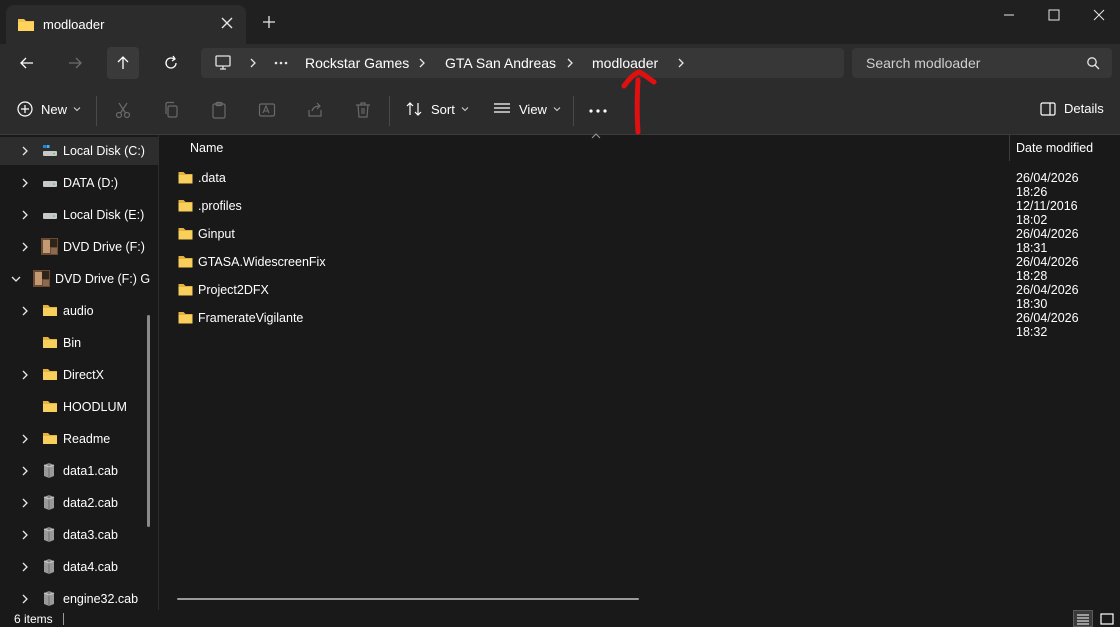 Image resolution: width=1120 pixels, height=627 pixels. What do you see at coordinates (27, 63) in the screenshot?
I see `back-button` at bounding box center [27, 63].